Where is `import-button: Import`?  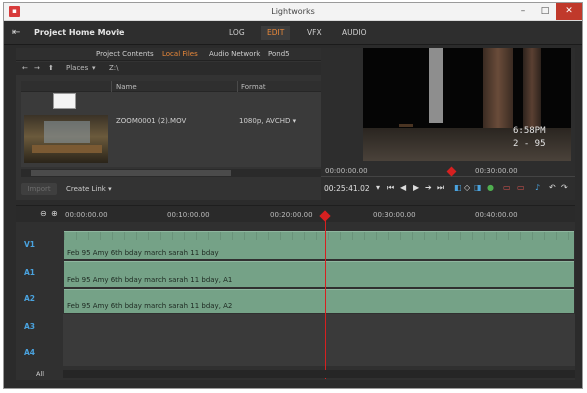
import-button: Import is located at coordinates (39, 189).